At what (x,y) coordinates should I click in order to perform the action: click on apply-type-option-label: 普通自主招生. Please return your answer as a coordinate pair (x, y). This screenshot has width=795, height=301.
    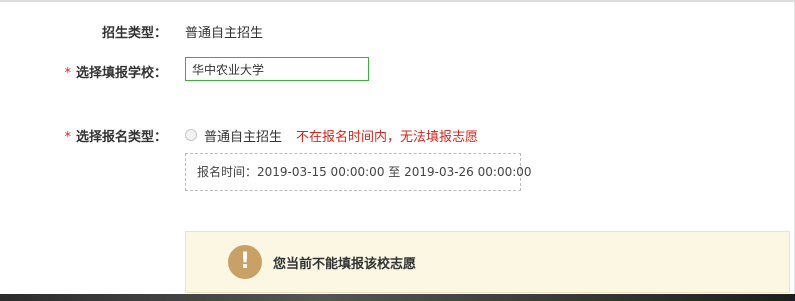
    Looking at the image, I should click on (243, 135).